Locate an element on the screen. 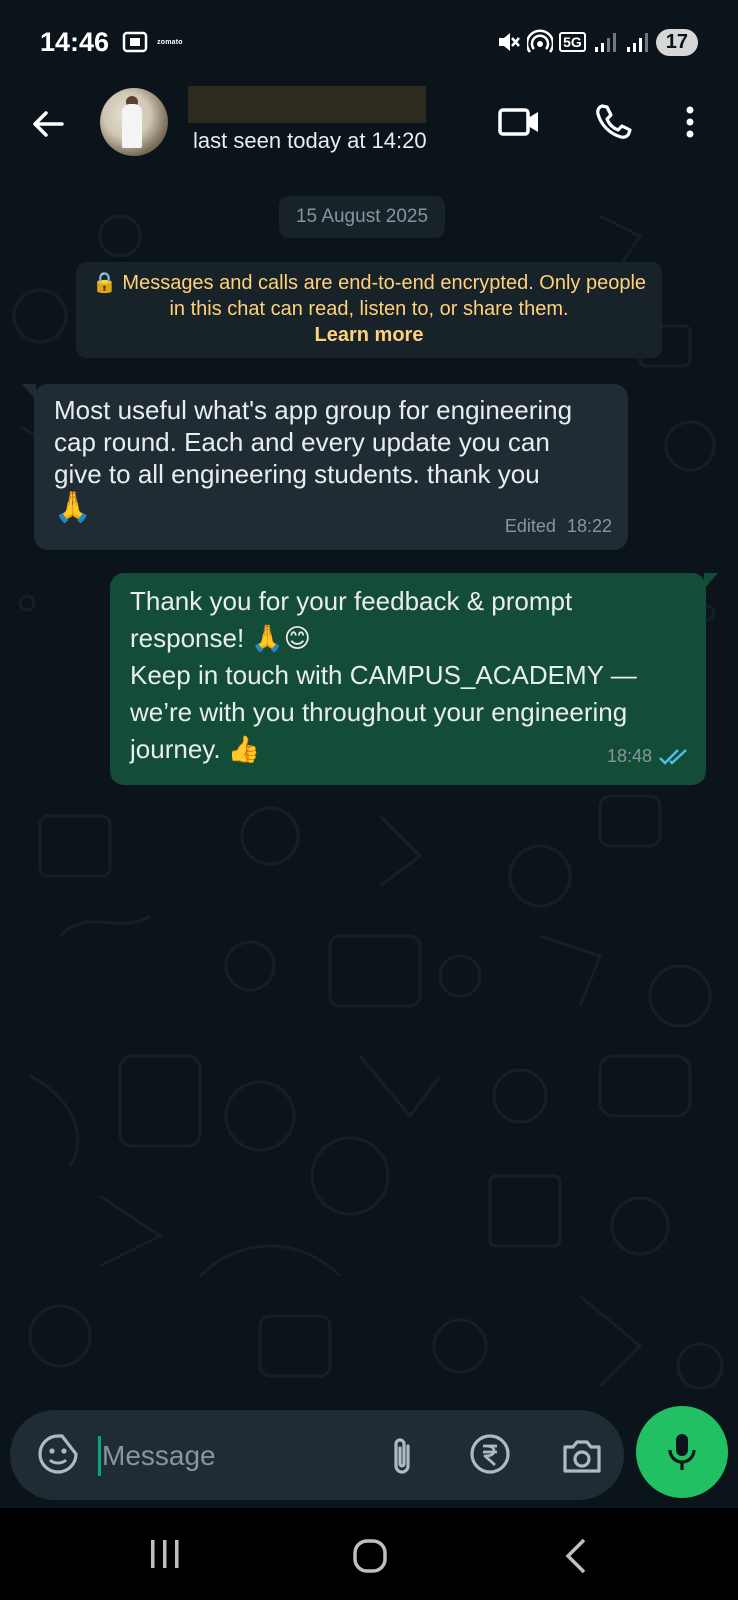  back-chevron-icon is located at coordinates (575, 1556).